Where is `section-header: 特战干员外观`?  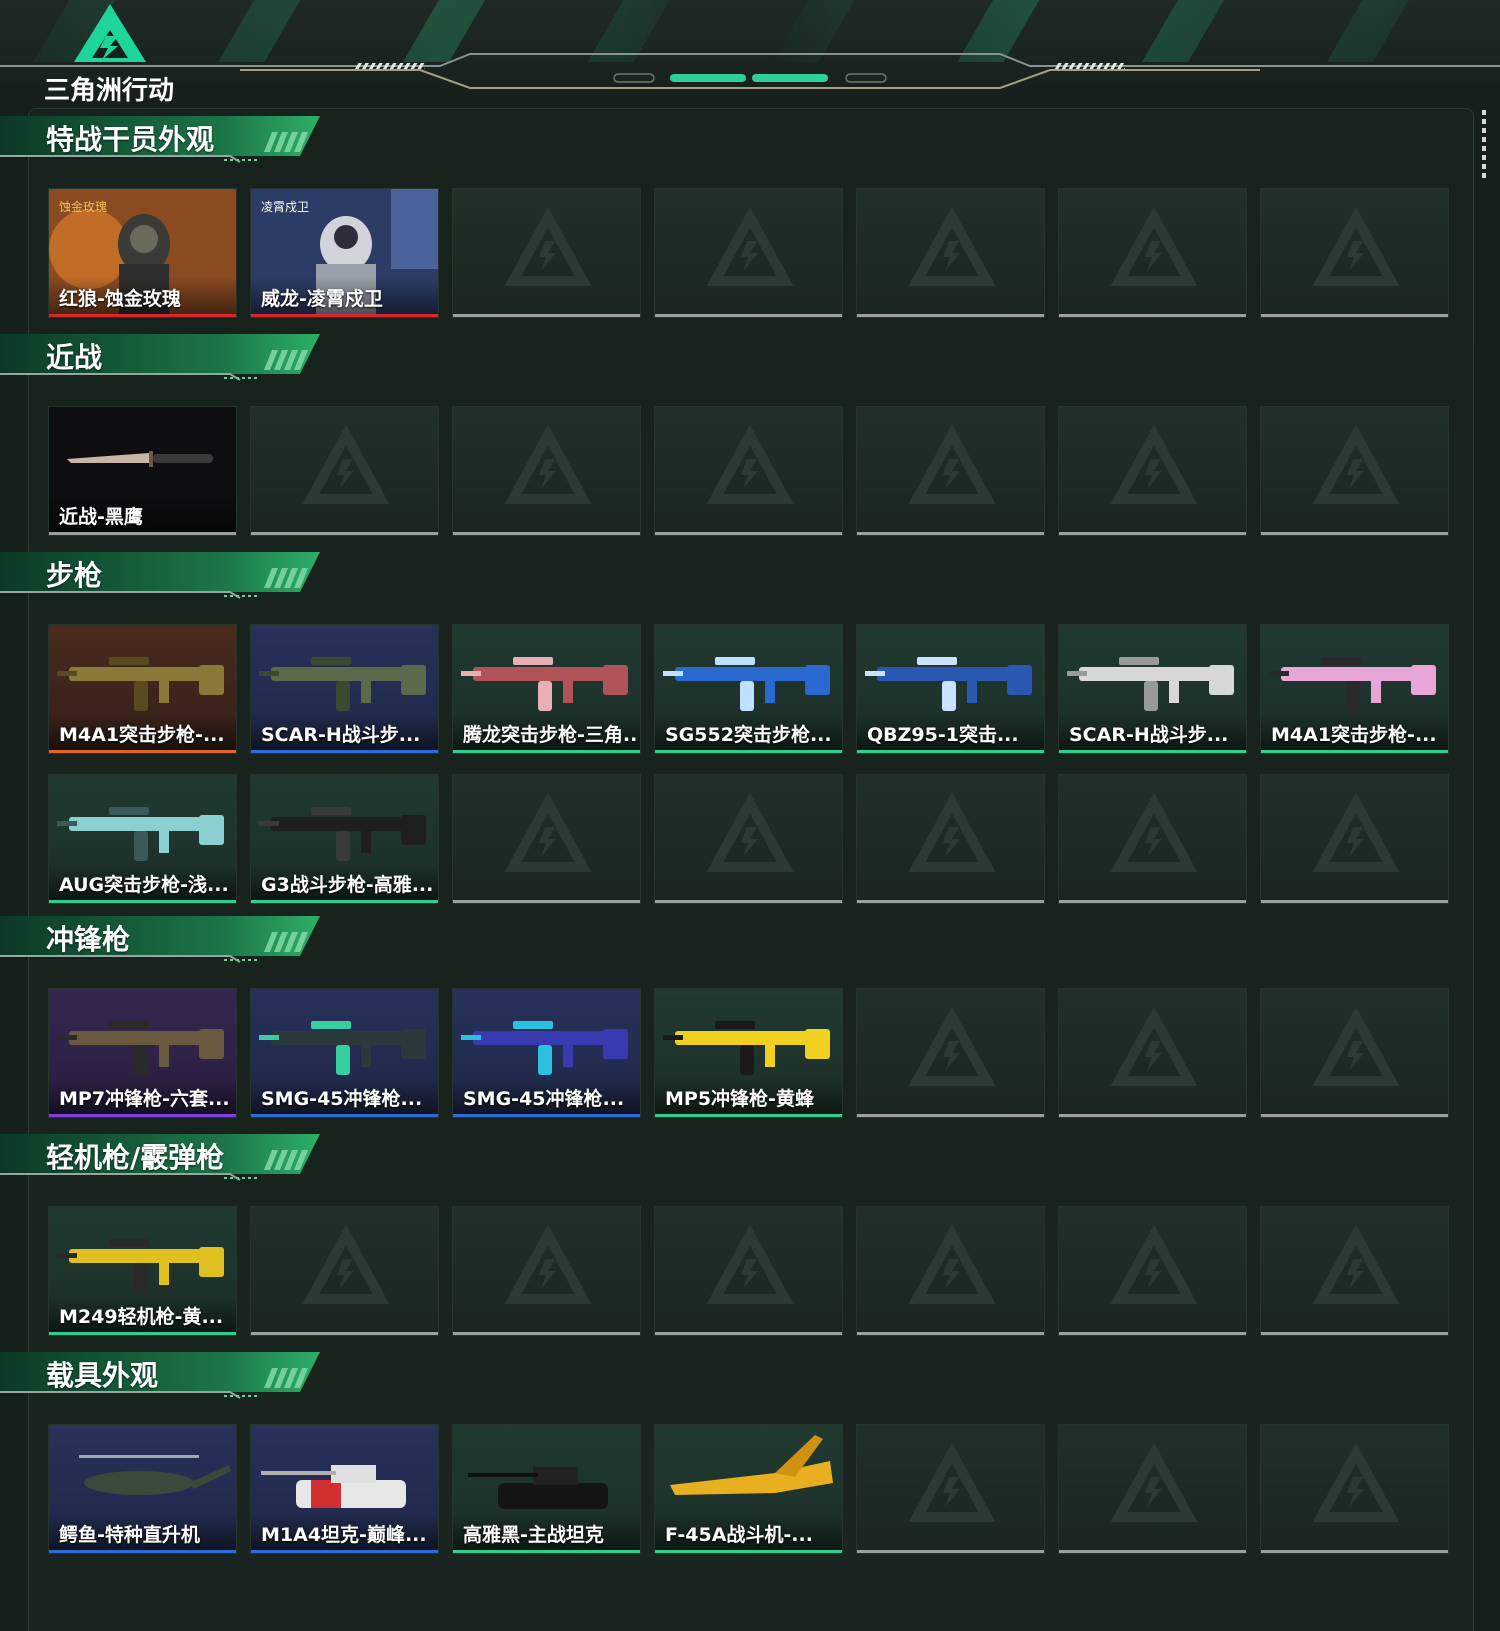
section-header: 特战干员外观 is located at coordinates (165, 138).